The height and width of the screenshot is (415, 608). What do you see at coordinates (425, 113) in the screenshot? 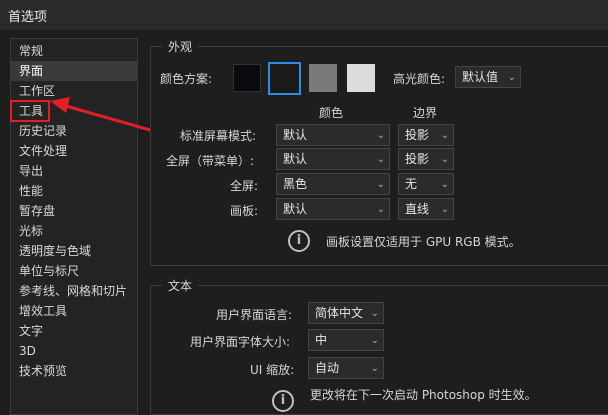
I see `column-header-border: 边界` at bounding box center [425, 113].